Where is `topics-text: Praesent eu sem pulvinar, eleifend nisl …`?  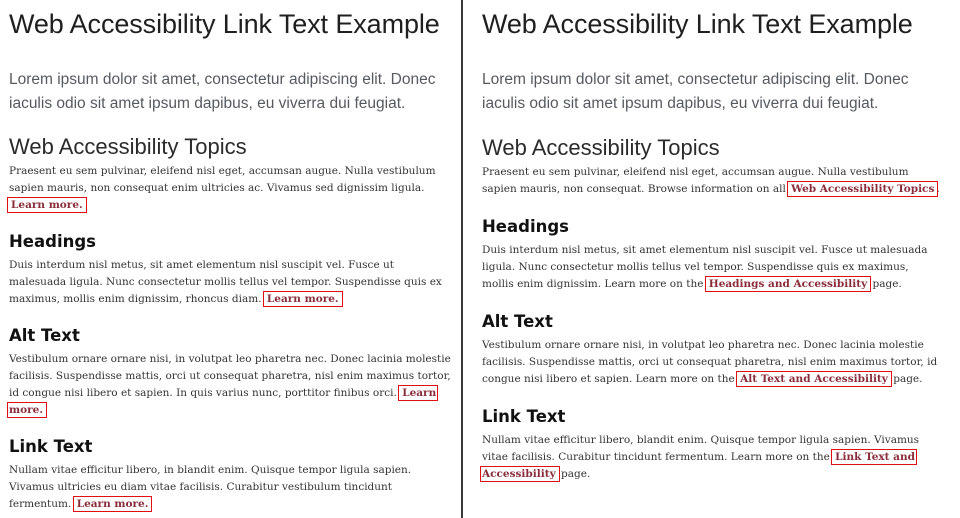
topics-text: Praesent eu sem pulvinar, eleifend nisl … is located at coordinates (222, 179).